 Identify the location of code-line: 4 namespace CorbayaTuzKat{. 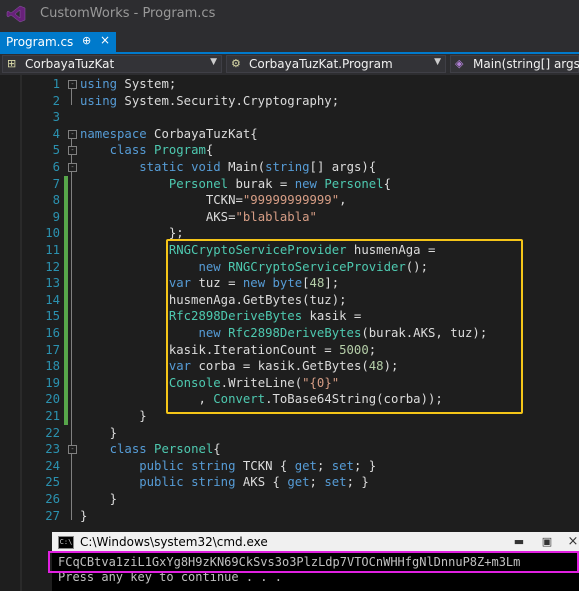
(289, 134).